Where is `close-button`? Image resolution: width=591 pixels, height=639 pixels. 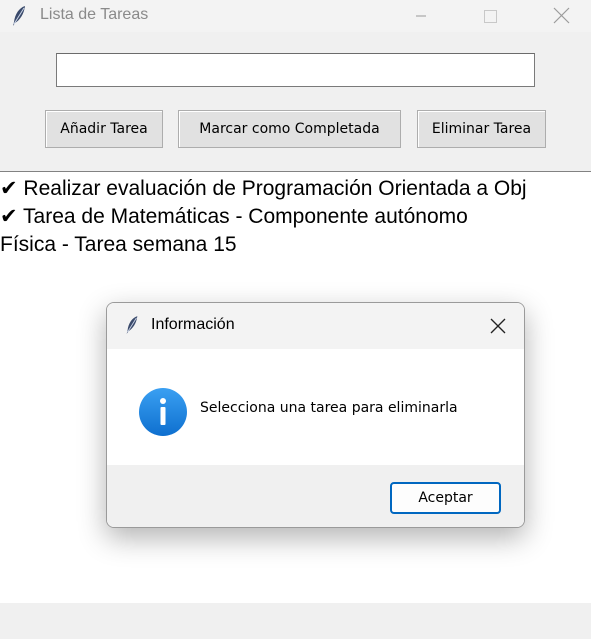
close-button is located at coordinates (561, 16).